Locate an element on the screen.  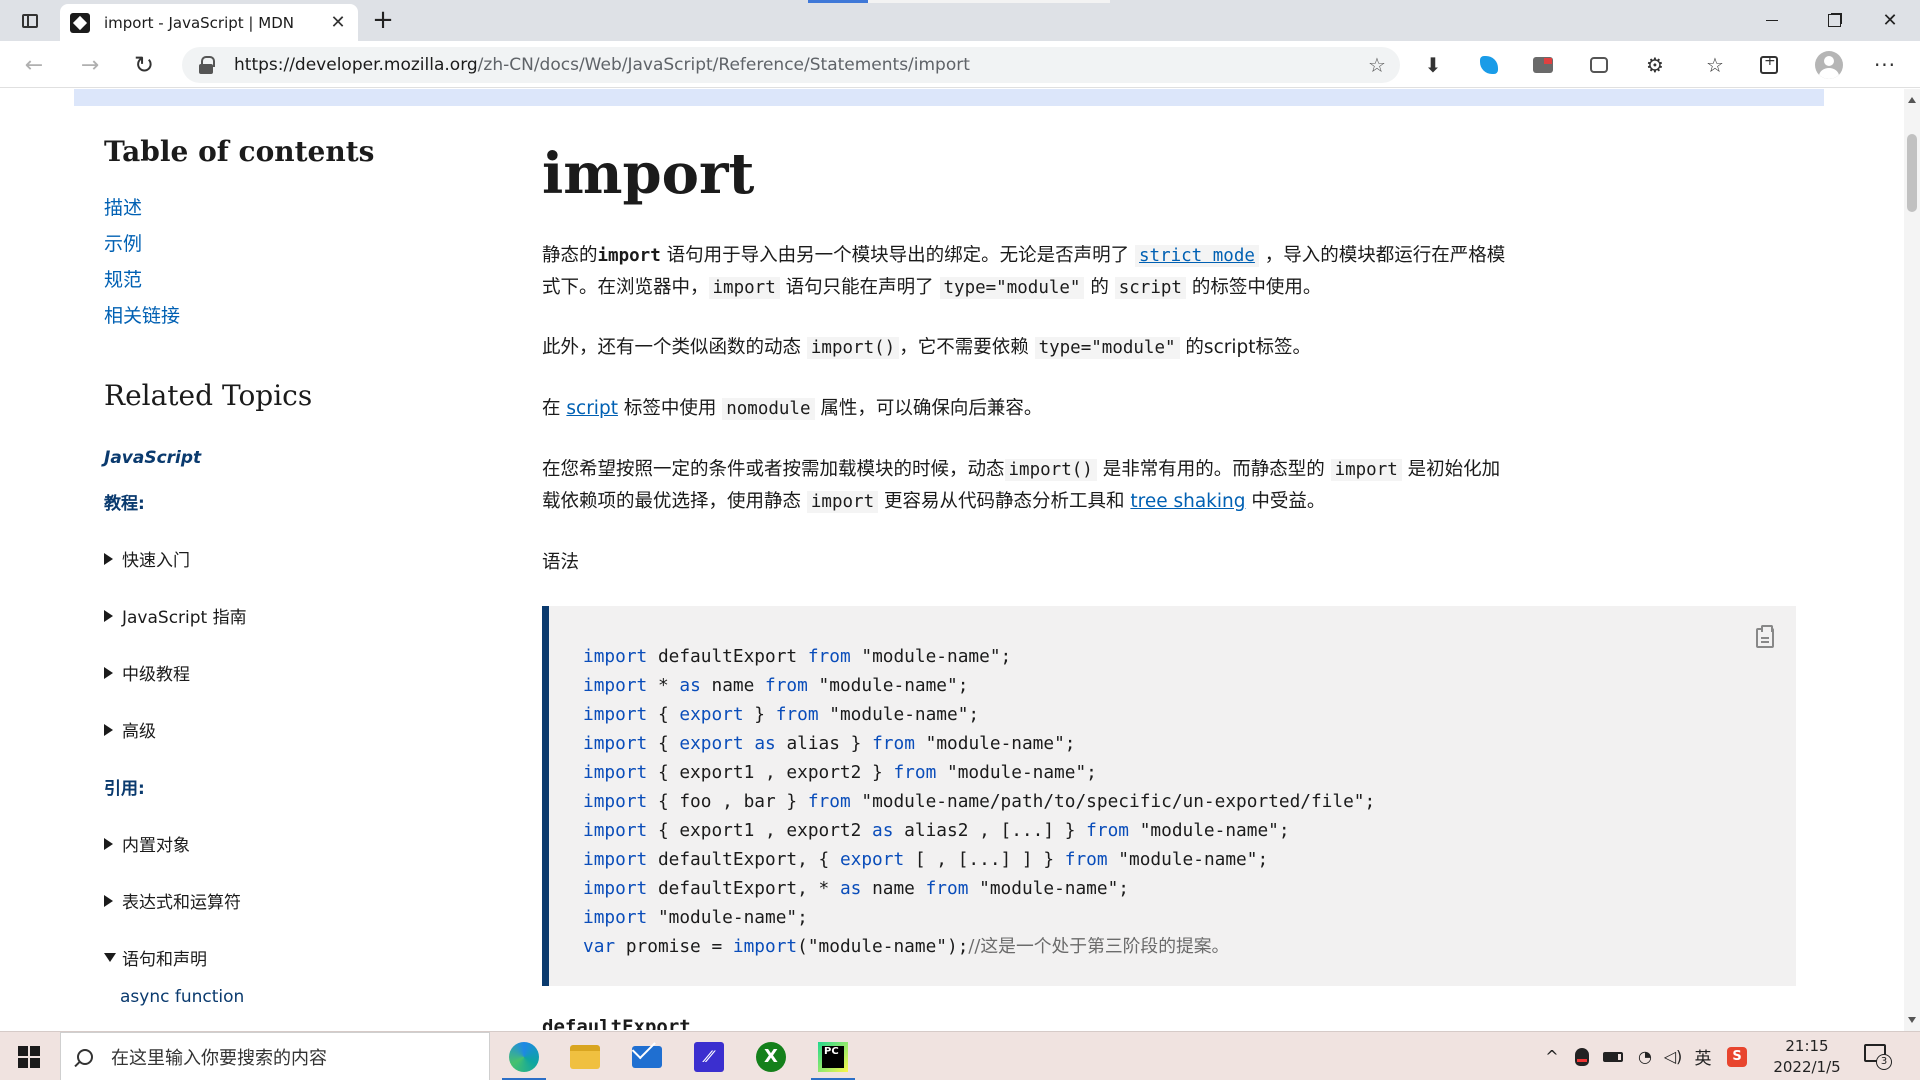
title-bar: import - JavaScript | MDN ✕ + ✕ is located at coordinates (960, 20).